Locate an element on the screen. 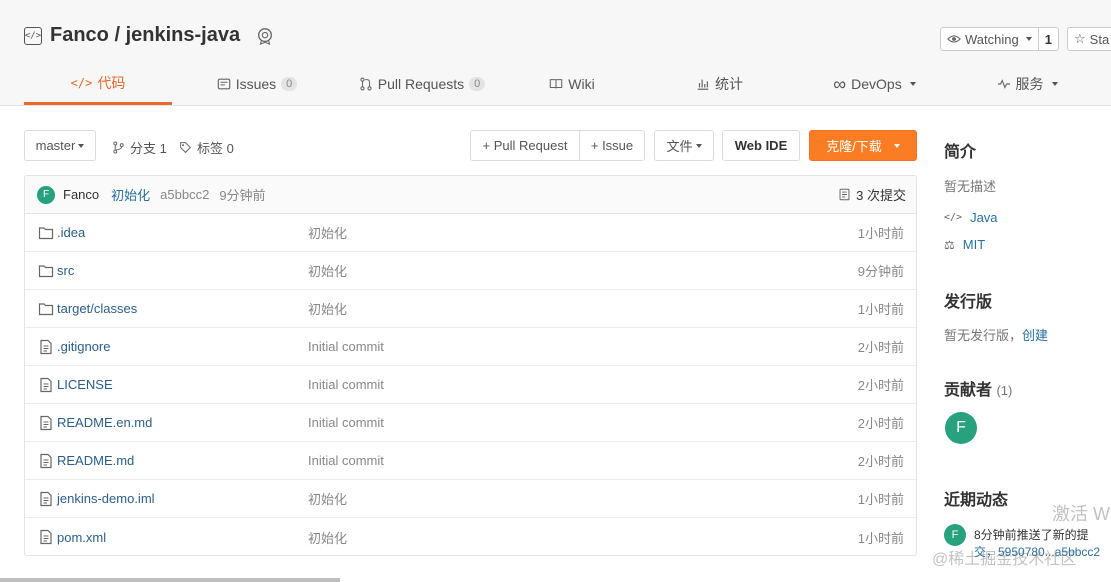 The height and width of the screenshot is (582, 1111). commits-icon is located at coordinates (844, 194).